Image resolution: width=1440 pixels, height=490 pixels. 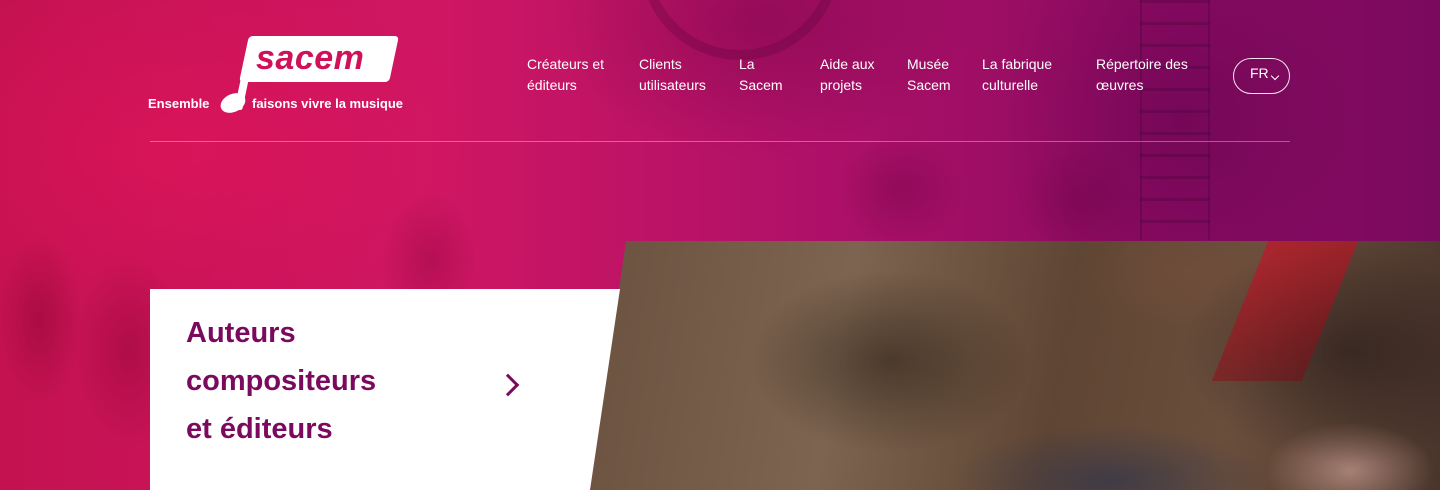 What do you see at coordinates (747, 64) in the screenshot?
I see `nav-item-label: La` at bounding box center [747, 64].